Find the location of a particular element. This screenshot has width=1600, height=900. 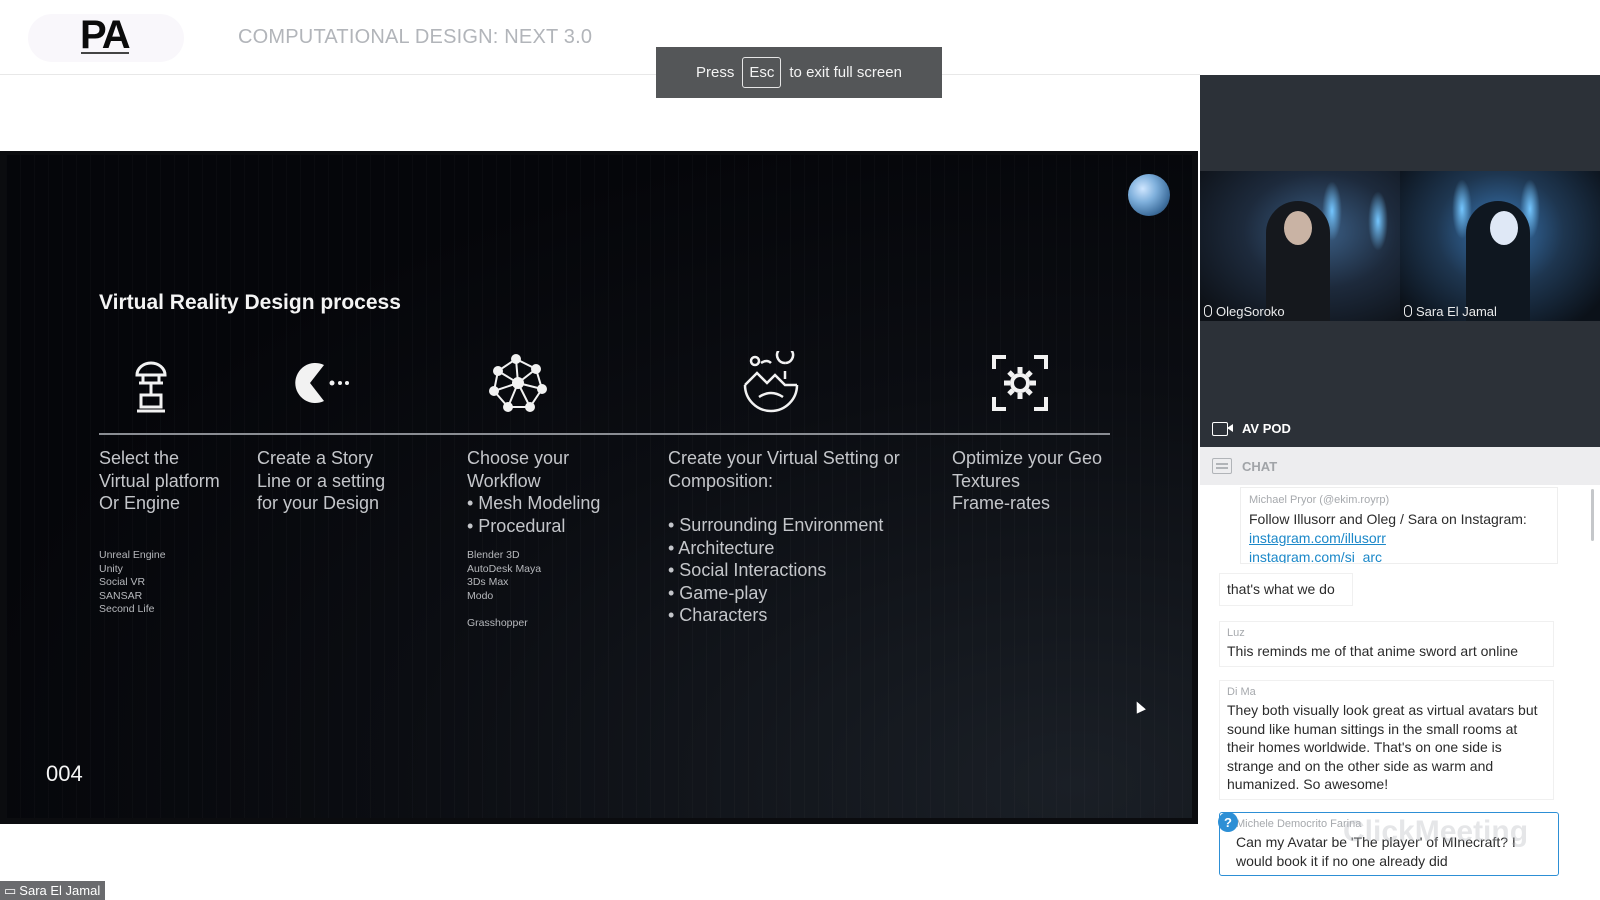

slide-number: 004 is located at coordinates (64, 773).